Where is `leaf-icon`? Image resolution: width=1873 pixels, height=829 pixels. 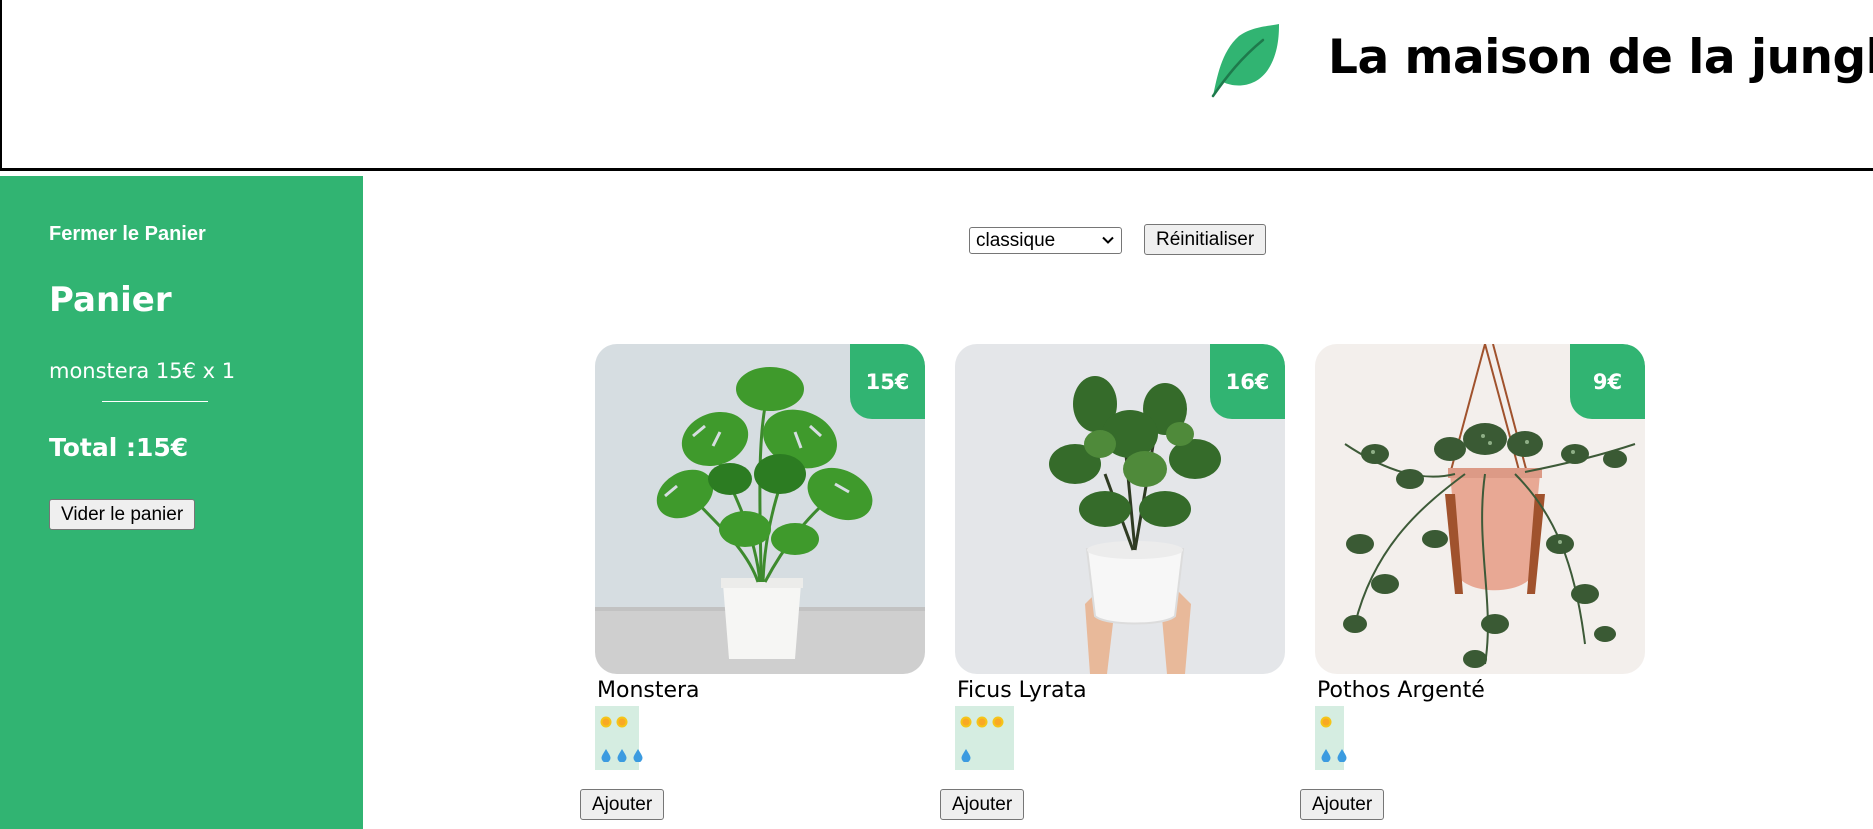
leaf-icon is located at coordinates (1245, 61).